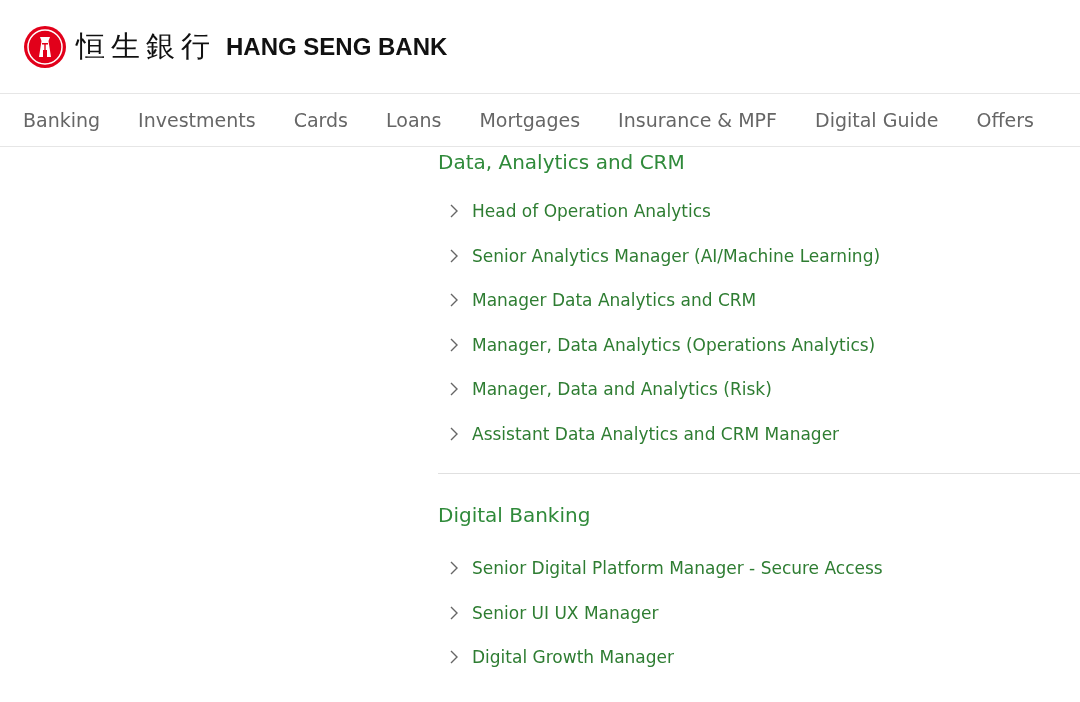 The image size is (1080, 702). What do you see at coordinates (414, 120) in the screenshot?
I see `nav-link: Loans` at bounding box center [414, 120].